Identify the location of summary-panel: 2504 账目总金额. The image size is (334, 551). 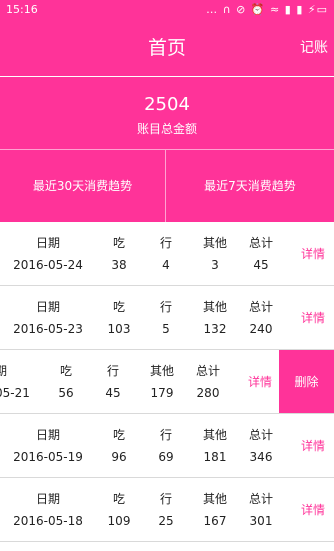
(167, 113).